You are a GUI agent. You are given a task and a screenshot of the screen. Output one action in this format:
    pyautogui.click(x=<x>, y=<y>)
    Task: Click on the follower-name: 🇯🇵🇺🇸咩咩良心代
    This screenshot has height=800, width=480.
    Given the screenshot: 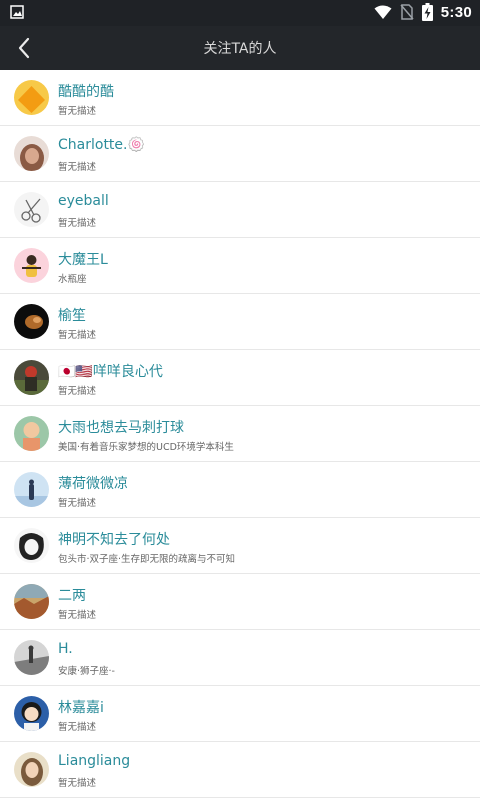 What is the action you would take?
    pyautogui.click(x=110, y=372)
    